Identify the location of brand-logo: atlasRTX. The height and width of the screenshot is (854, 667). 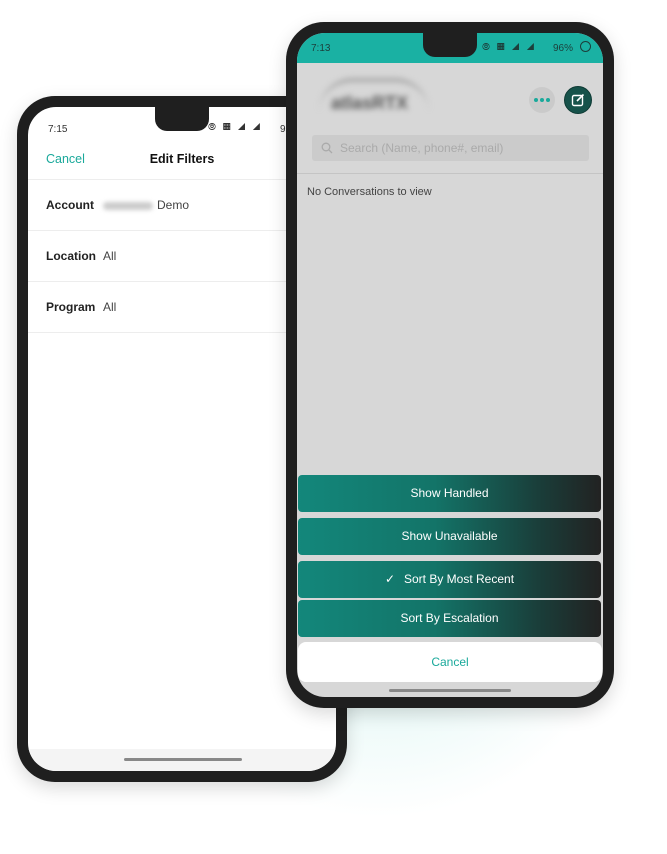
(374, 95).